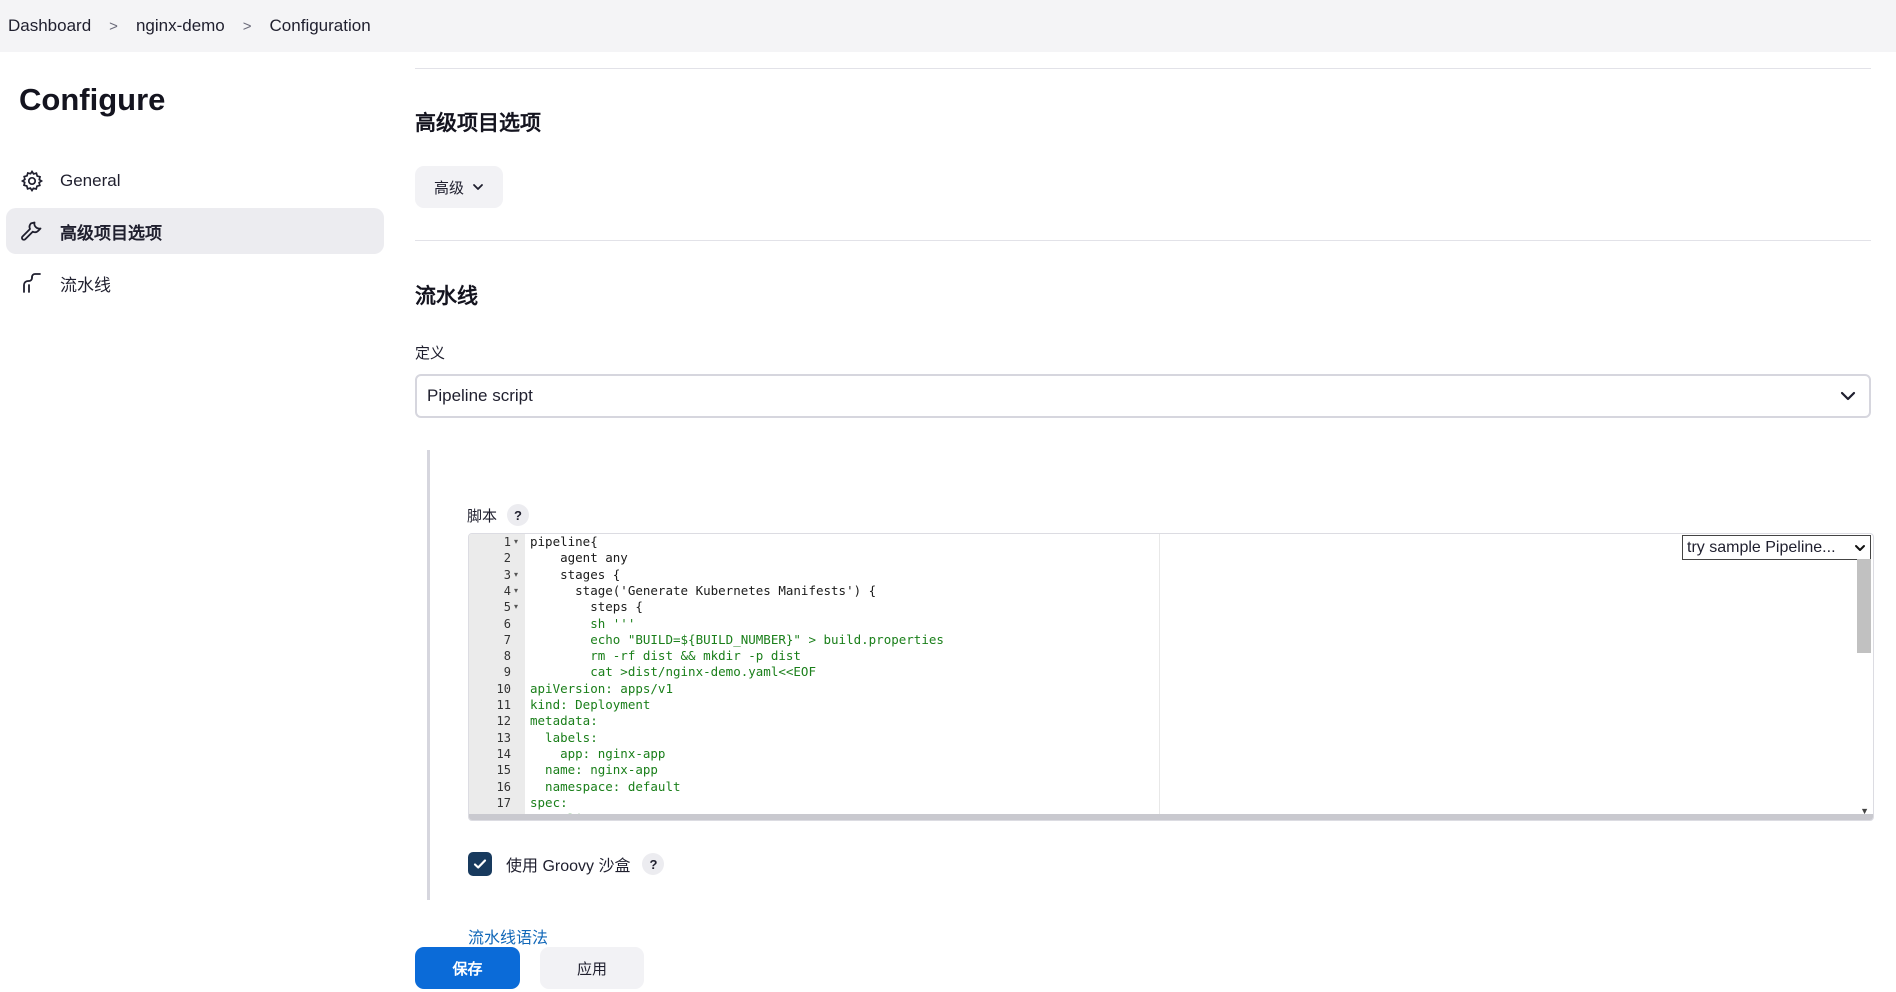 The image size is (1896, 992). What do you see at coordinates (482, 516) in the screenshot?
I see `script-label: 脚本` at bounding box center [482, 516].